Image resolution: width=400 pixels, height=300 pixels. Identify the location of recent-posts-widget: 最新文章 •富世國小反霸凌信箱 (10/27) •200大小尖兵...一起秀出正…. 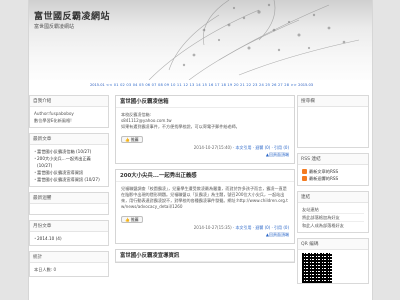
(69, 160).